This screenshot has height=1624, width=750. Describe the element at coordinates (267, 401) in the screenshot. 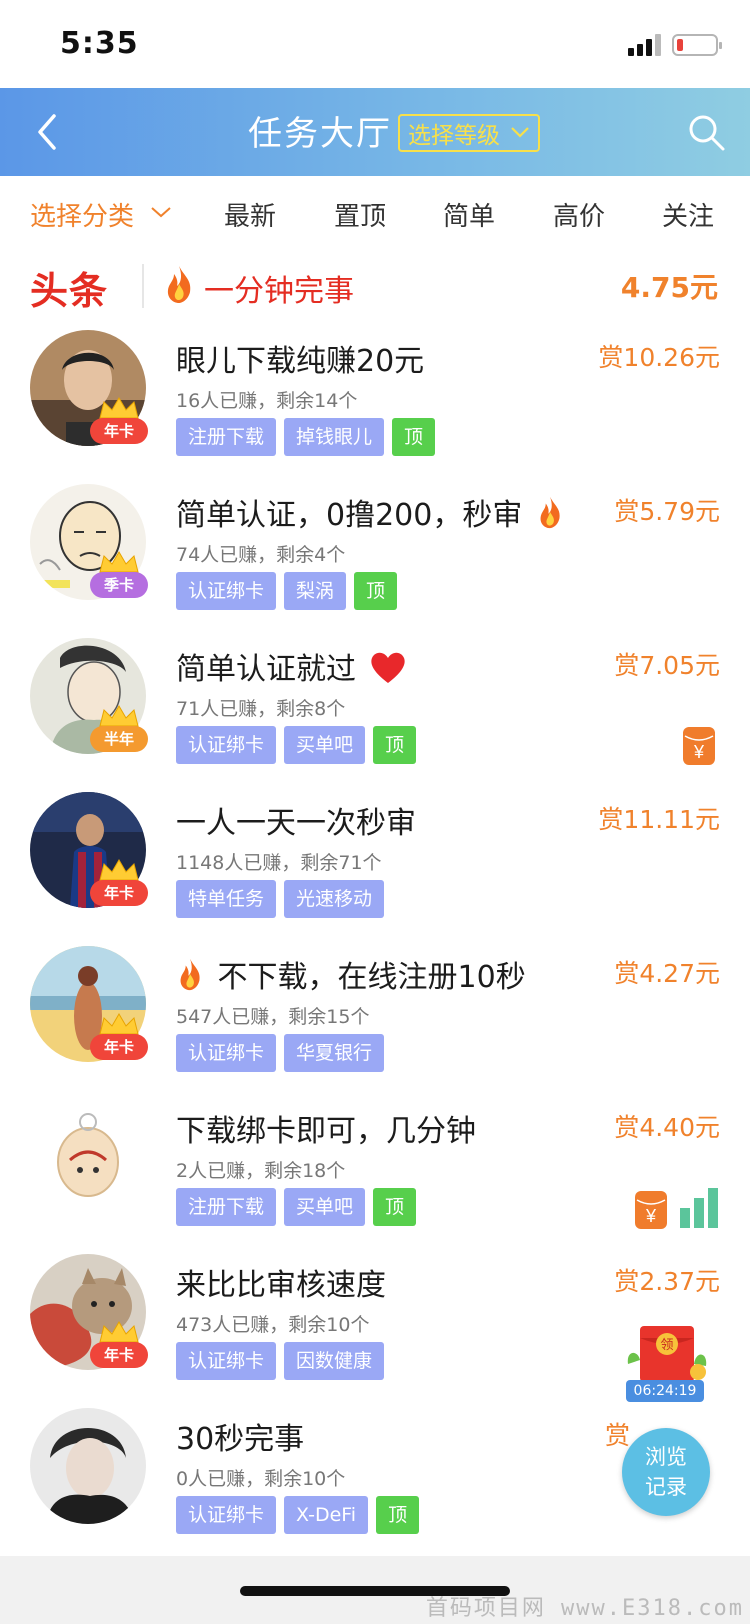

I see `task-meta: 16人已赚，剩余14个` at that location.